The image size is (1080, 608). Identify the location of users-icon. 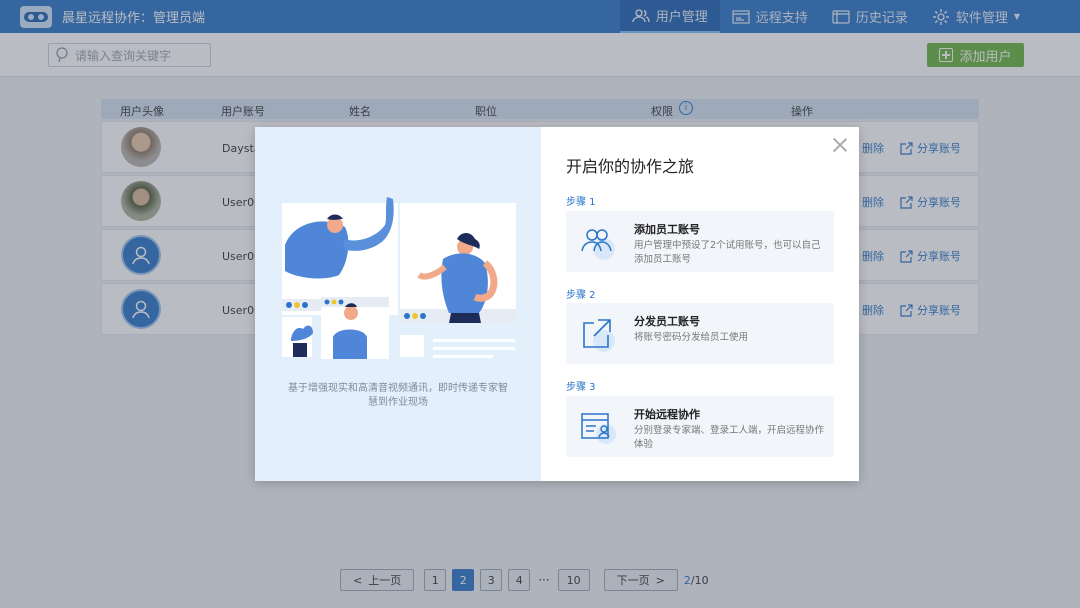
(598, 244).